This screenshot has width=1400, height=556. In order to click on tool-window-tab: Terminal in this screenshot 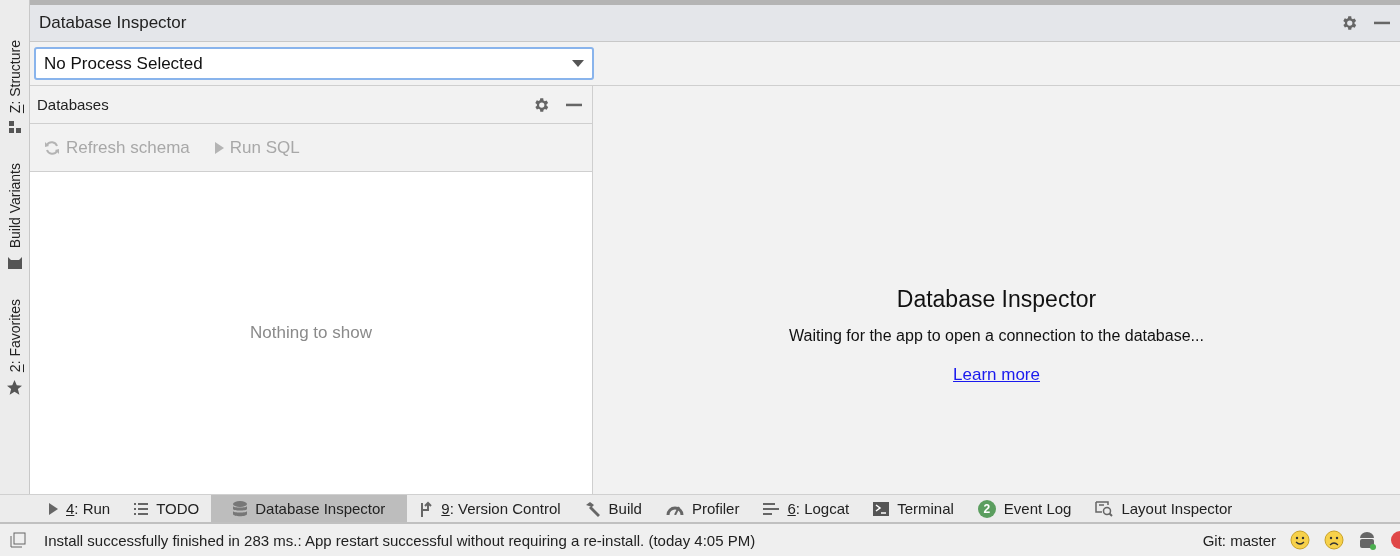, I will do `click(913, 508)`.